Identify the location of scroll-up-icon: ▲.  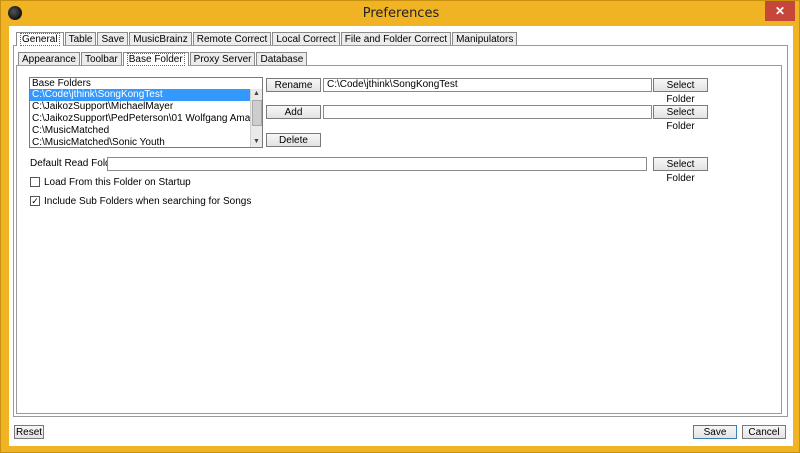
(256, 94).